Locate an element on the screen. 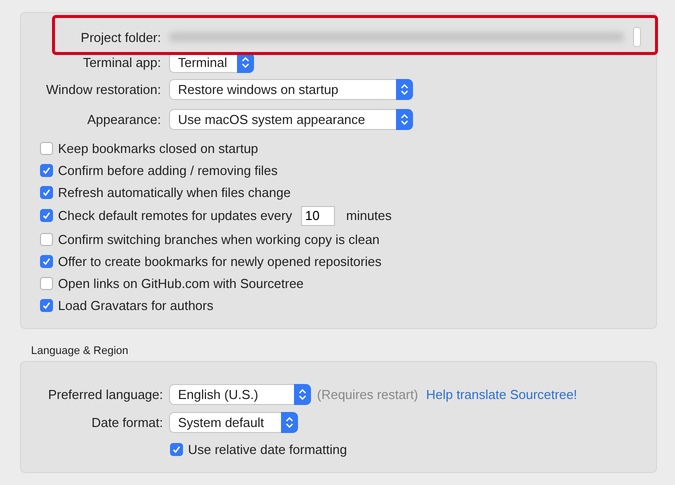  field-label: Window restoration: is located at coordinates (103, 89).